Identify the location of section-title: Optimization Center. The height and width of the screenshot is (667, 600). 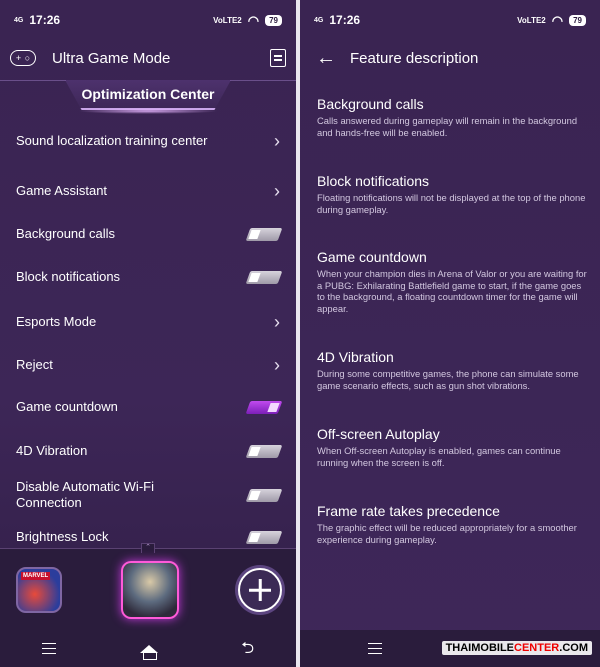
(148, 95).